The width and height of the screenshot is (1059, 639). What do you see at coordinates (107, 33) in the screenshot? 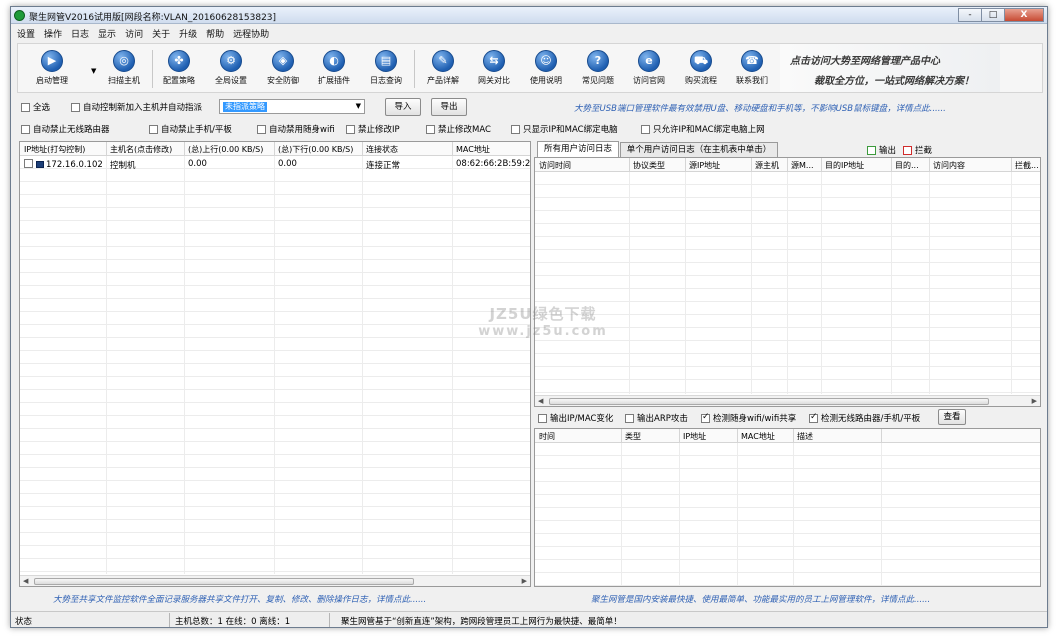
I see `menu-display: 显示` at bounding box center [107, 33].